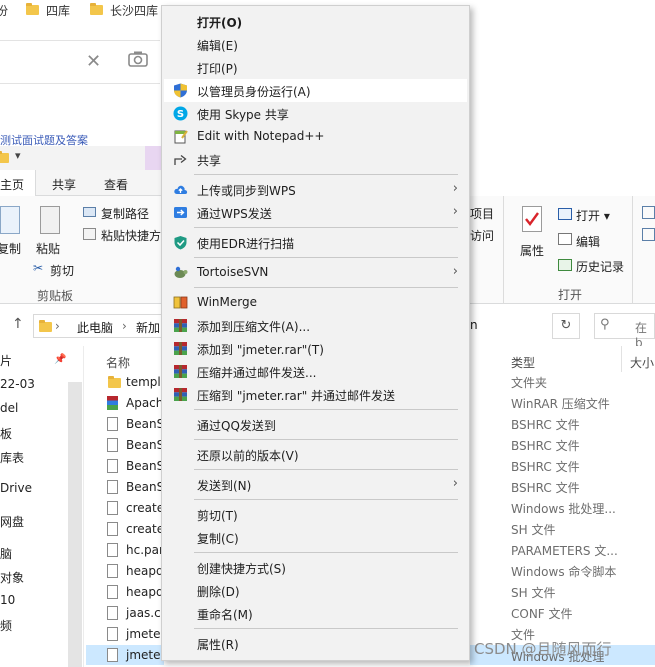 Image resolution: width=655 pixels, height=667 pixels. What do you see at coordinates (138, 61) in the screenshot?
I see `camera-icon` at bounding box center [138, 61].